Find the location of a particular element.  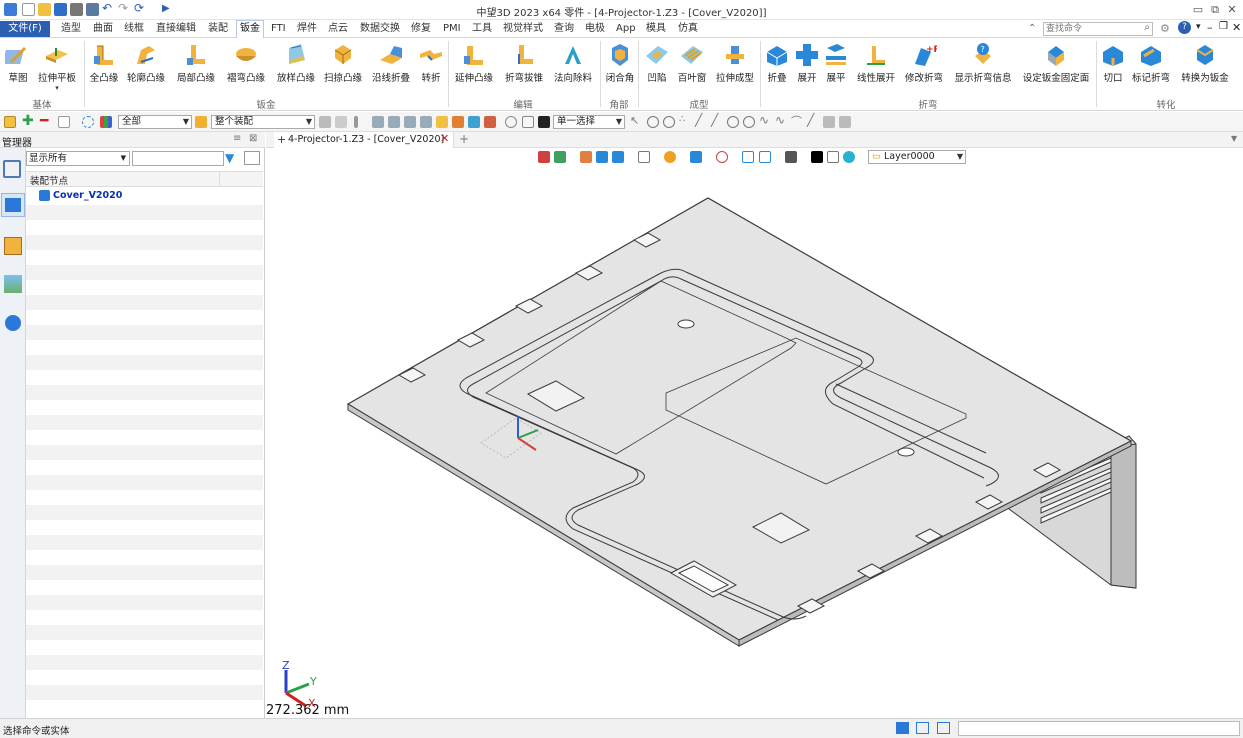

column-divider is located at coordinates (219, 179).